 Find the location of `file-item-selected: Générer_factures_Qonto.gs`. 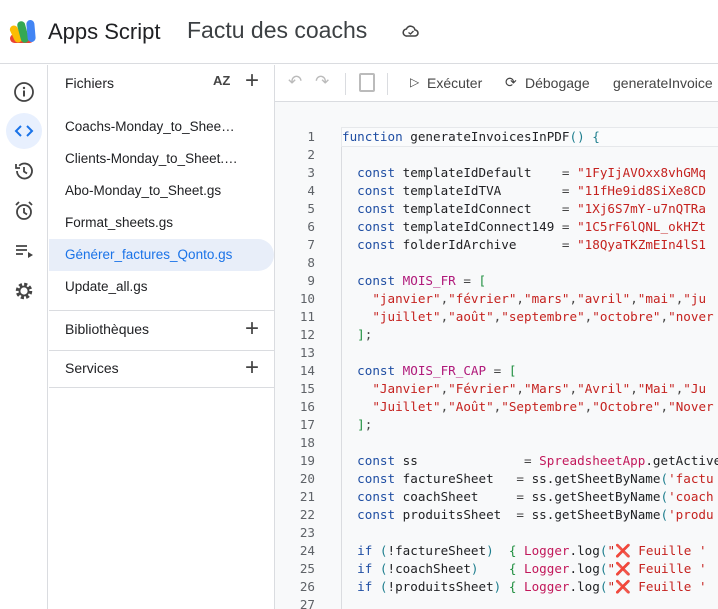

file-item-selected: Générer_factures_Qonto.gs is located at coordinates (161, 255).